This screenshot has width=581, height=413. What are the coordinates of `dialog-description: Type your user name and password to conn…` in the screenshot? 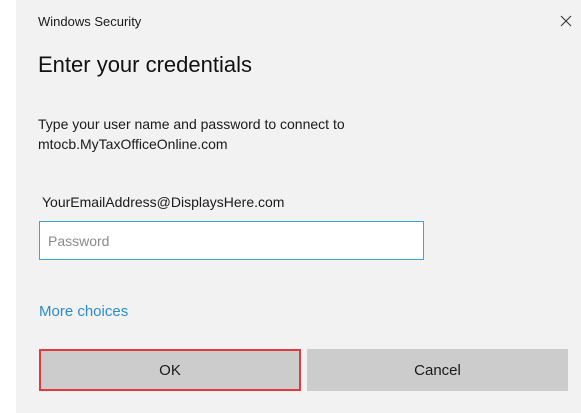 It's located at (273, 134).